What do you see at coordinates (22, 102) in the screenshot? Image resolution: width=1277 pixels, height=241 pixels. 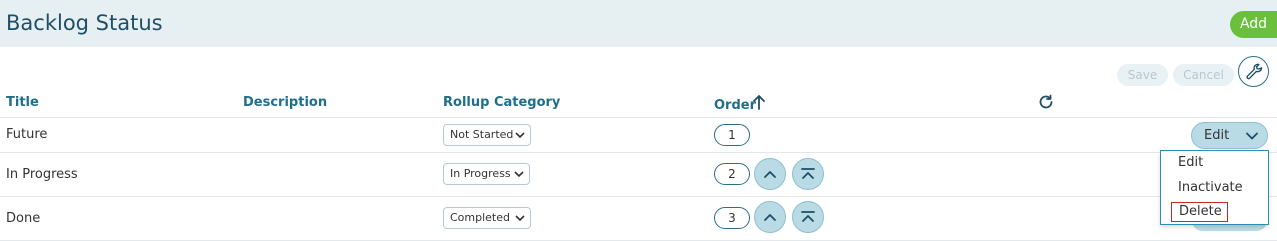 I see `column-header-title: Title` at bounding box center [22, 102].